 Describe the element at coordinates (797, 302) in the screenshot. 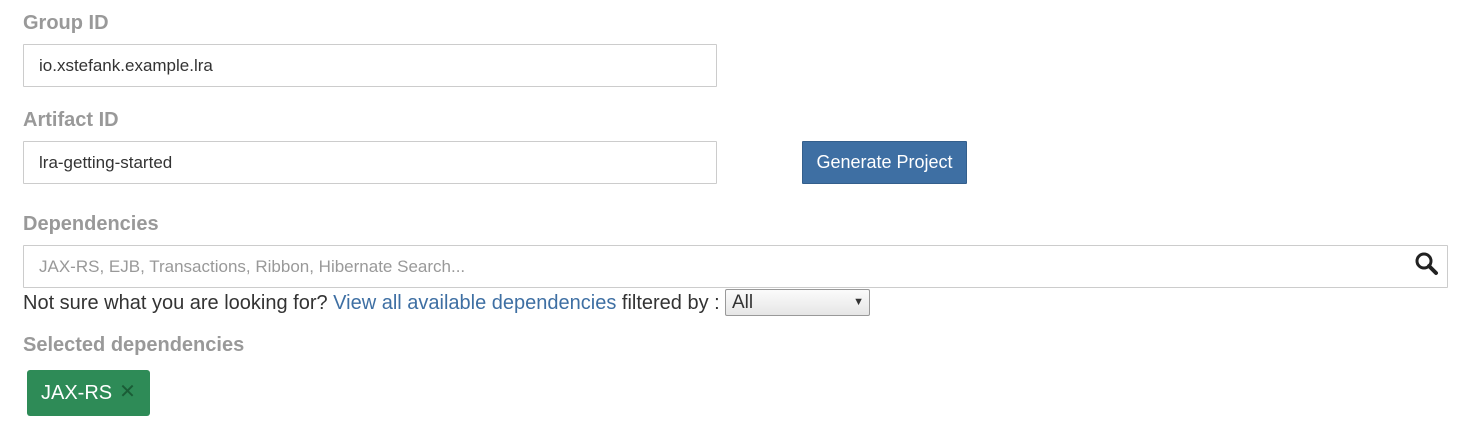

I see `filter-select: All ▼` at that location.